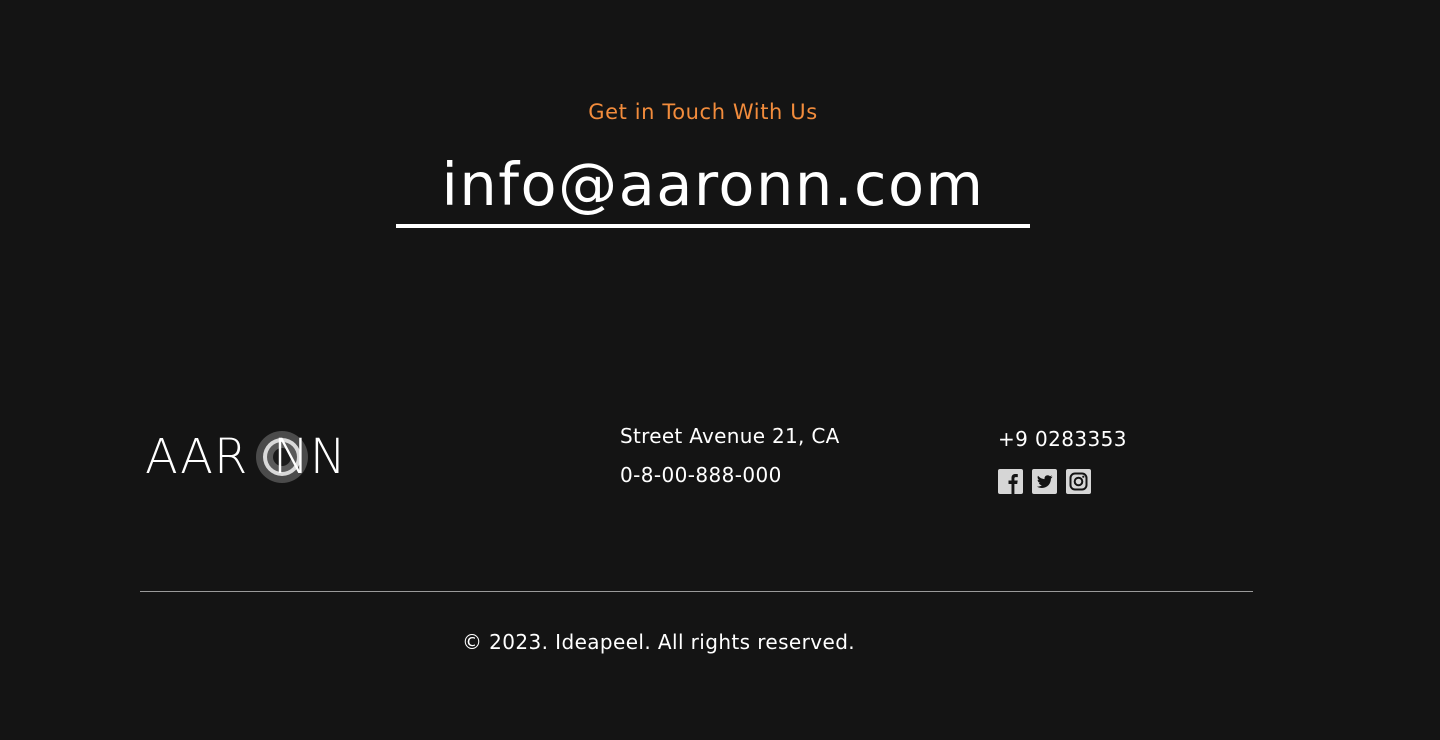 This screenshot has width=1440, height=740. What do you see at coordinates (713, 190) in the screenshot?
I see `contact-email-link: info@aaronn.com` at bounding box center [713, 190].